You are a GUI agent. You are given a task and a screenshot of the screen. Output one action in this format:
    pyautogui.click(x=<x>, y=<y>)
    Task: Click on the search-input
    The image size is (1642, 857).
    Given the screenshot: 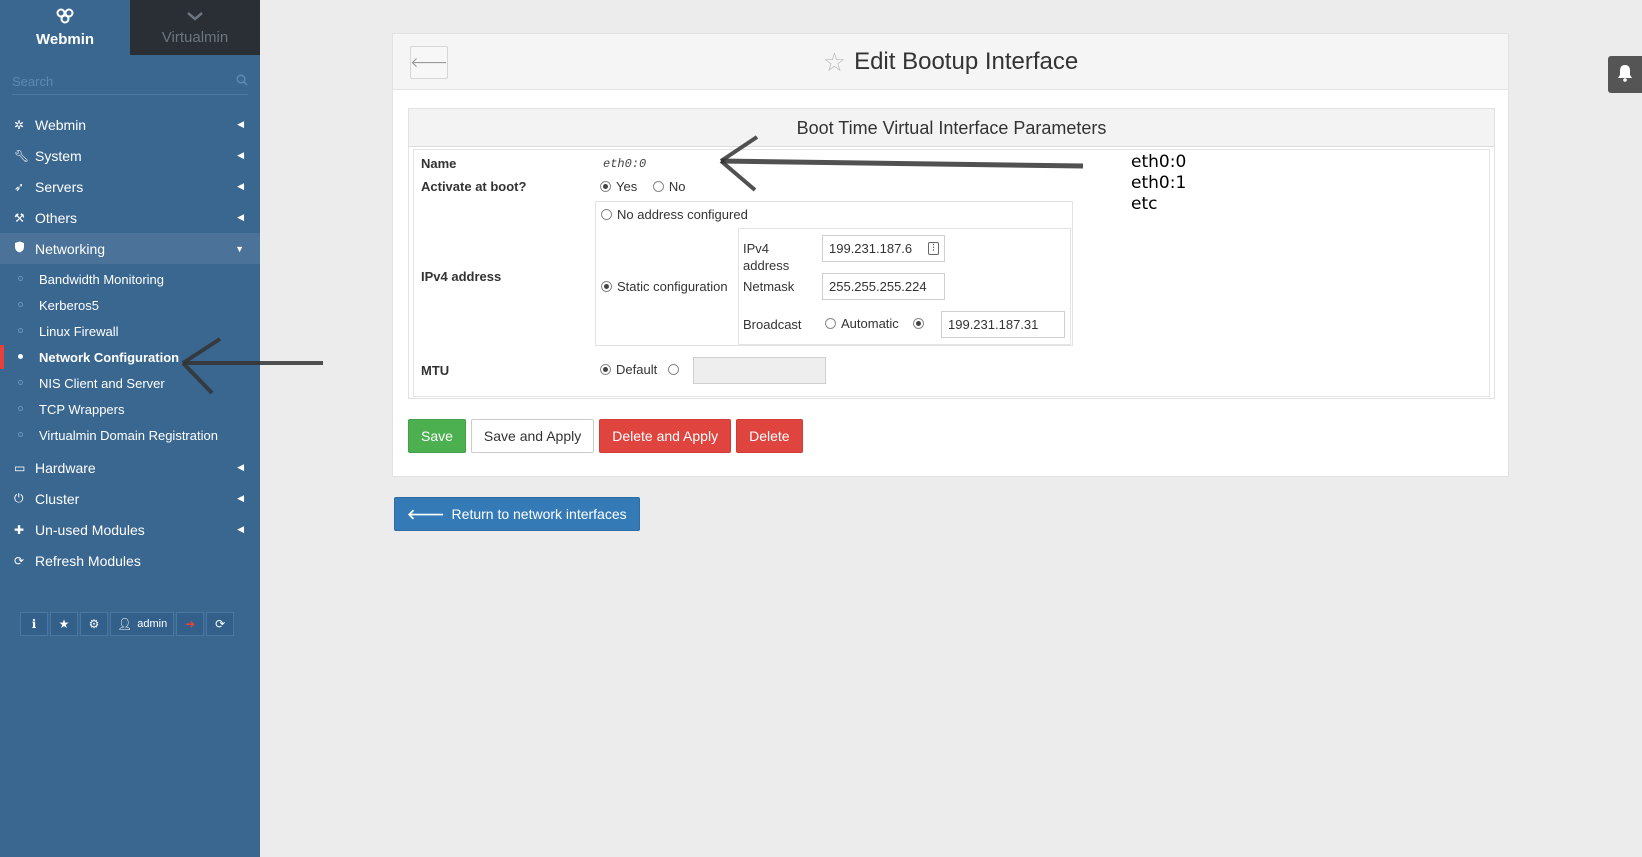 What is the action you would take?
    pyautogui.click(x=112, y=81)
    